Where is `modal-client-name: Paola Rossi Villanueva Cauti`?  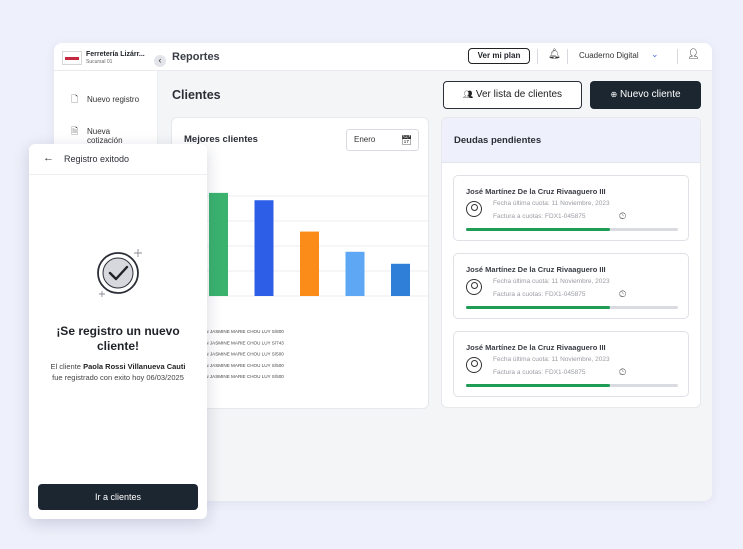 modal-client-name: Paola Rossi Villanueva Cauti is located at coordinates (134, 366).